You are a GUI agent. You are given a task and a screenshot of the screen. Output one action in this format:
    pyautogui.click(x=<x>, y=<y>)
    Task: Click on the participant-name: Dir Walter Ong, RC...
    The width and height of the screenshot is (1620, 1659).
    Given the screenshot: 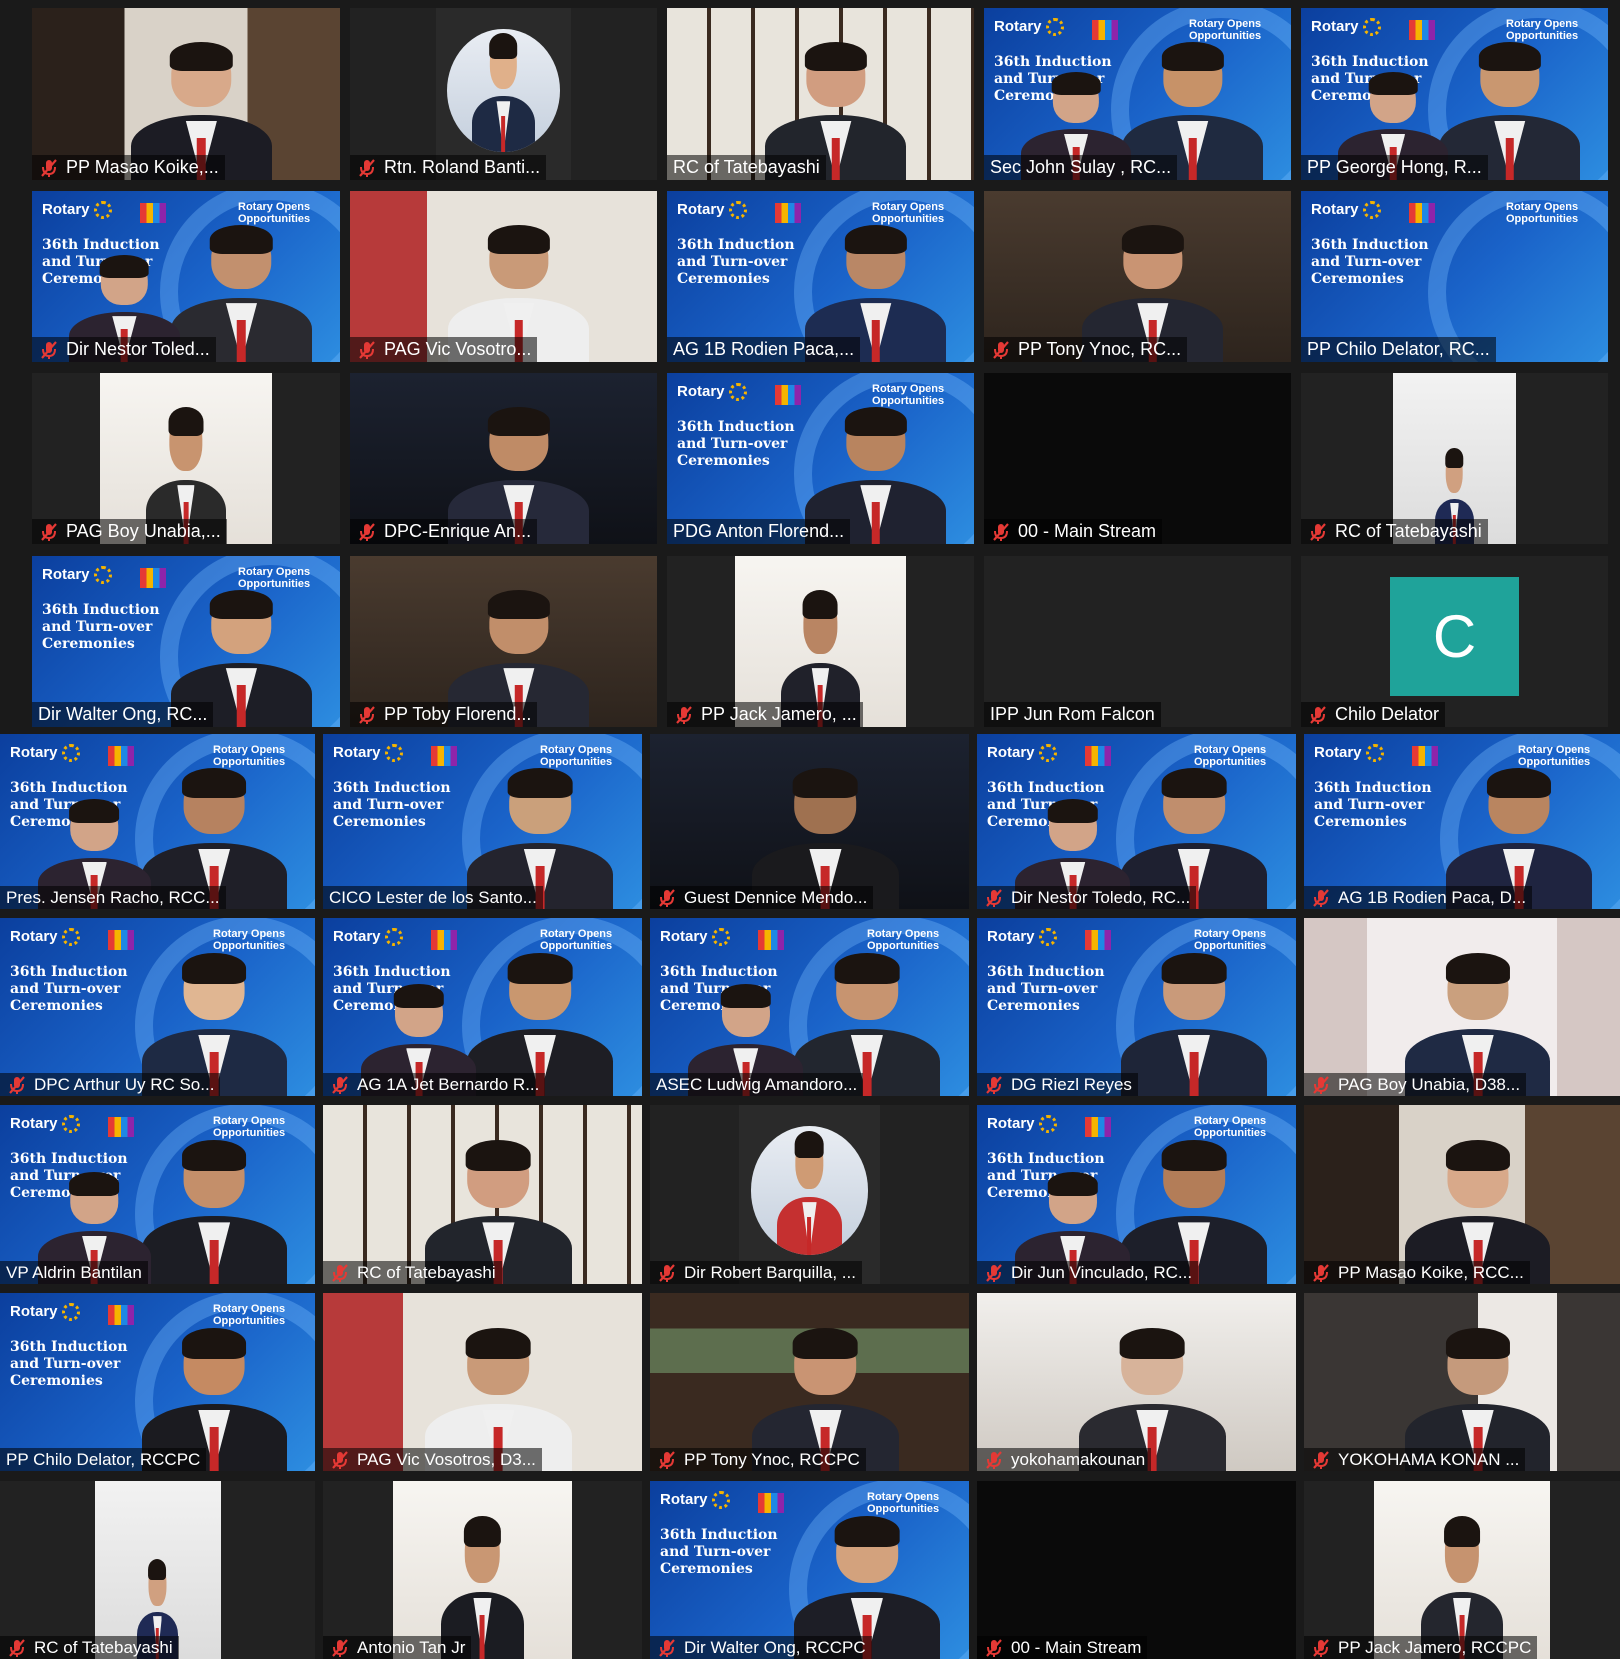 What is the action you would take?
    pyautogui.click(x=123, y=714)
    